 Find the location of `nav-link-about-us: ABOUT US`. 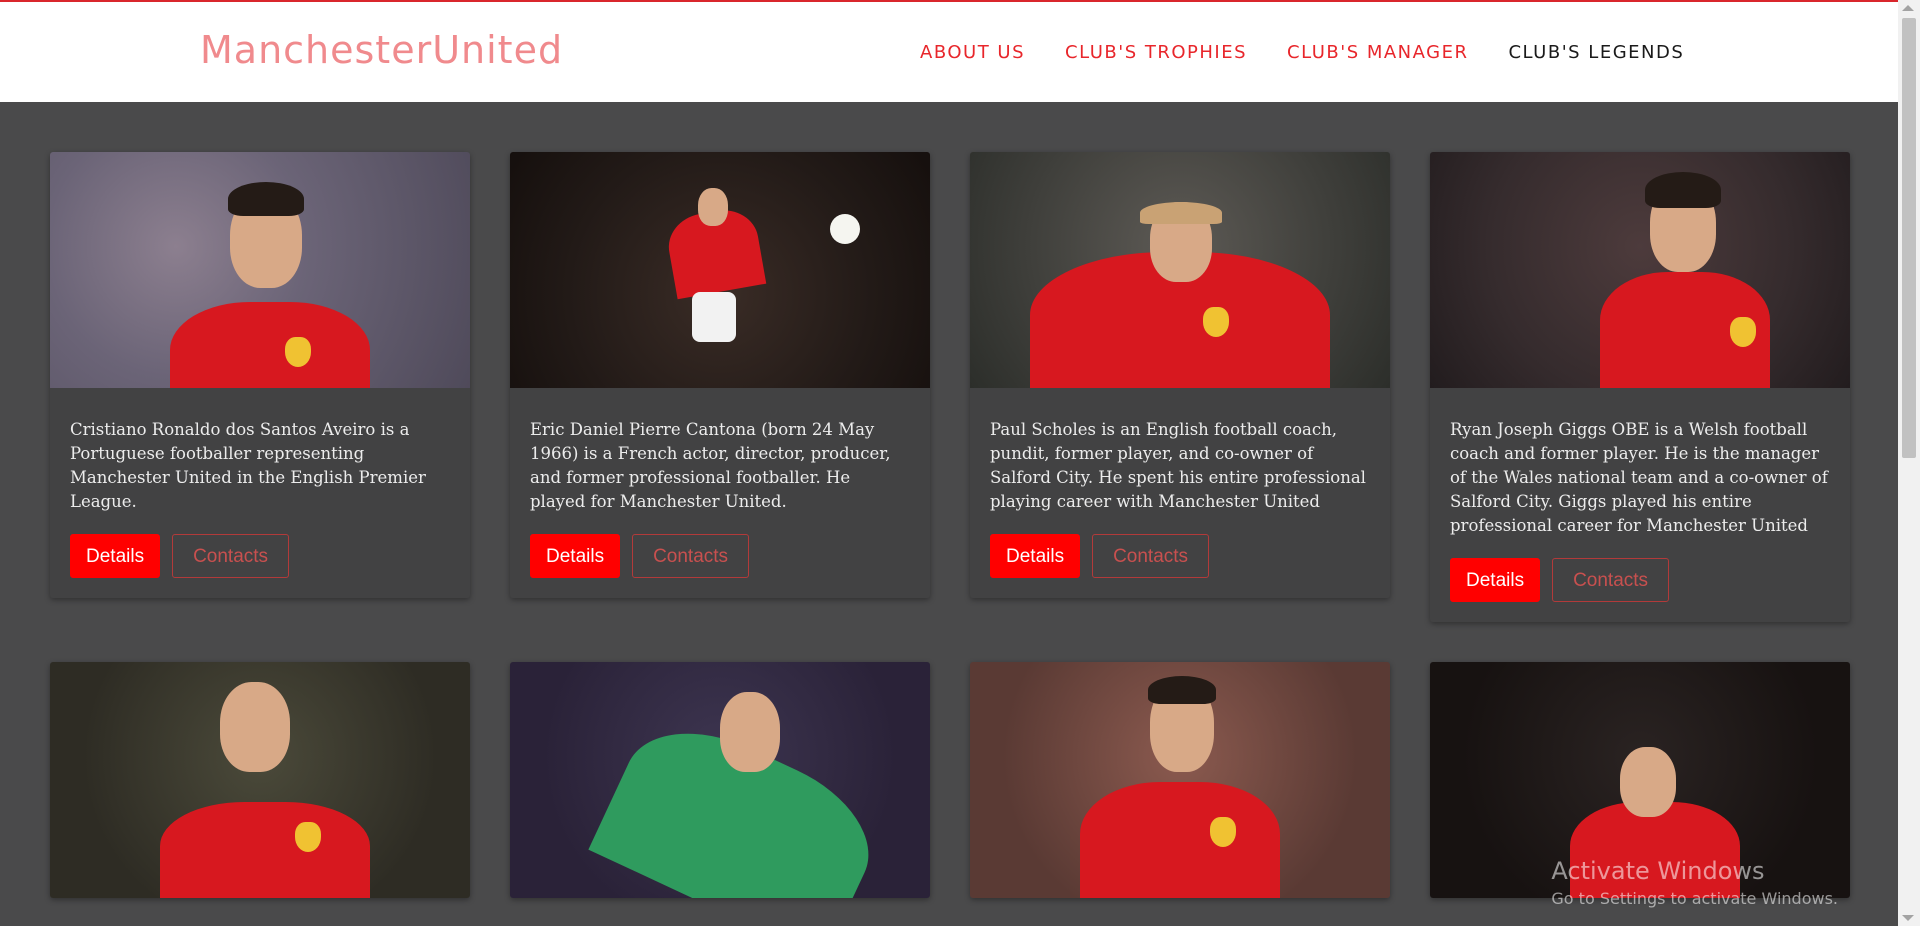

nav-link-about-us: ABOUT US is located at coordinates (972, 52).